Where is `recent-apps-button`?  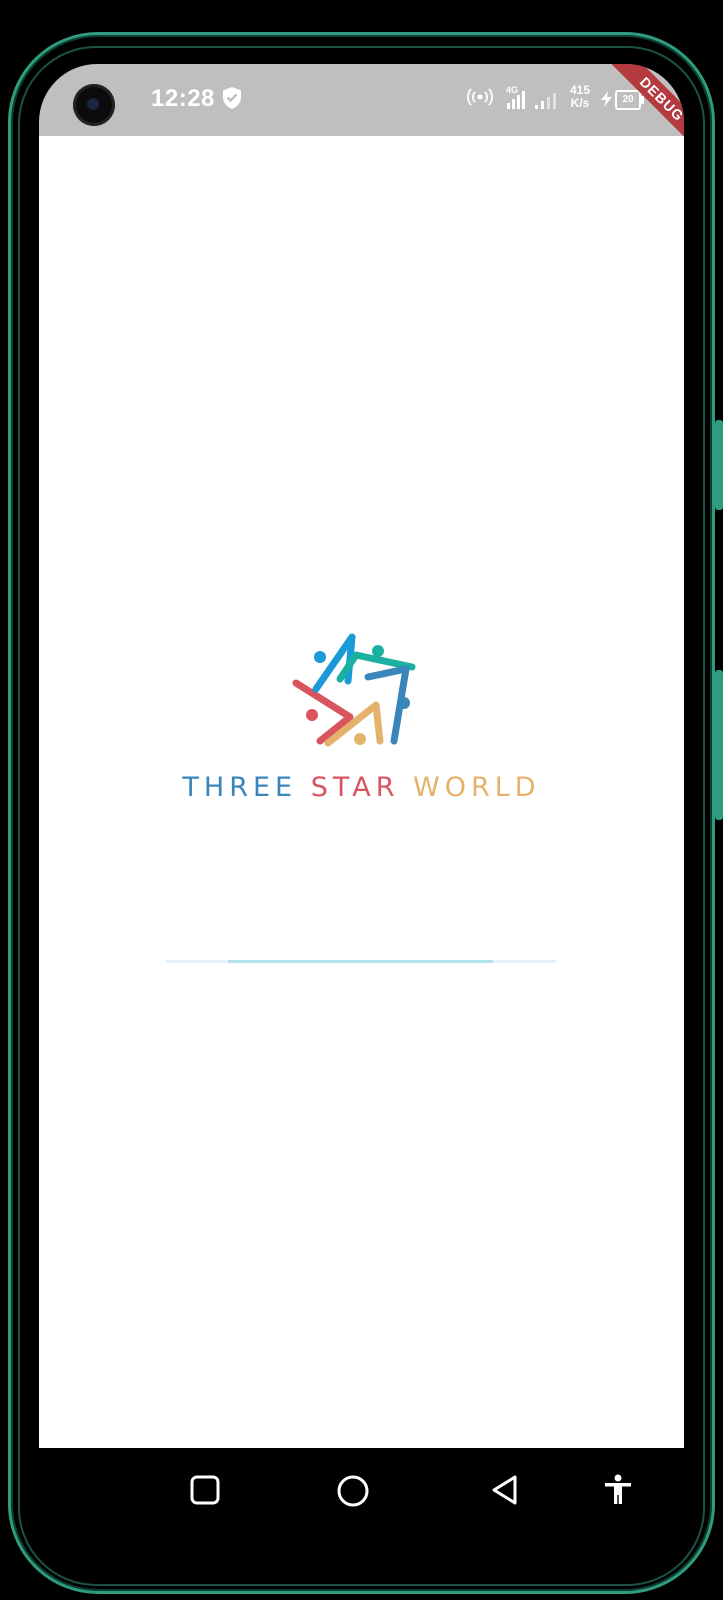
recent-apps-button is located at coordinates (205, 1490).